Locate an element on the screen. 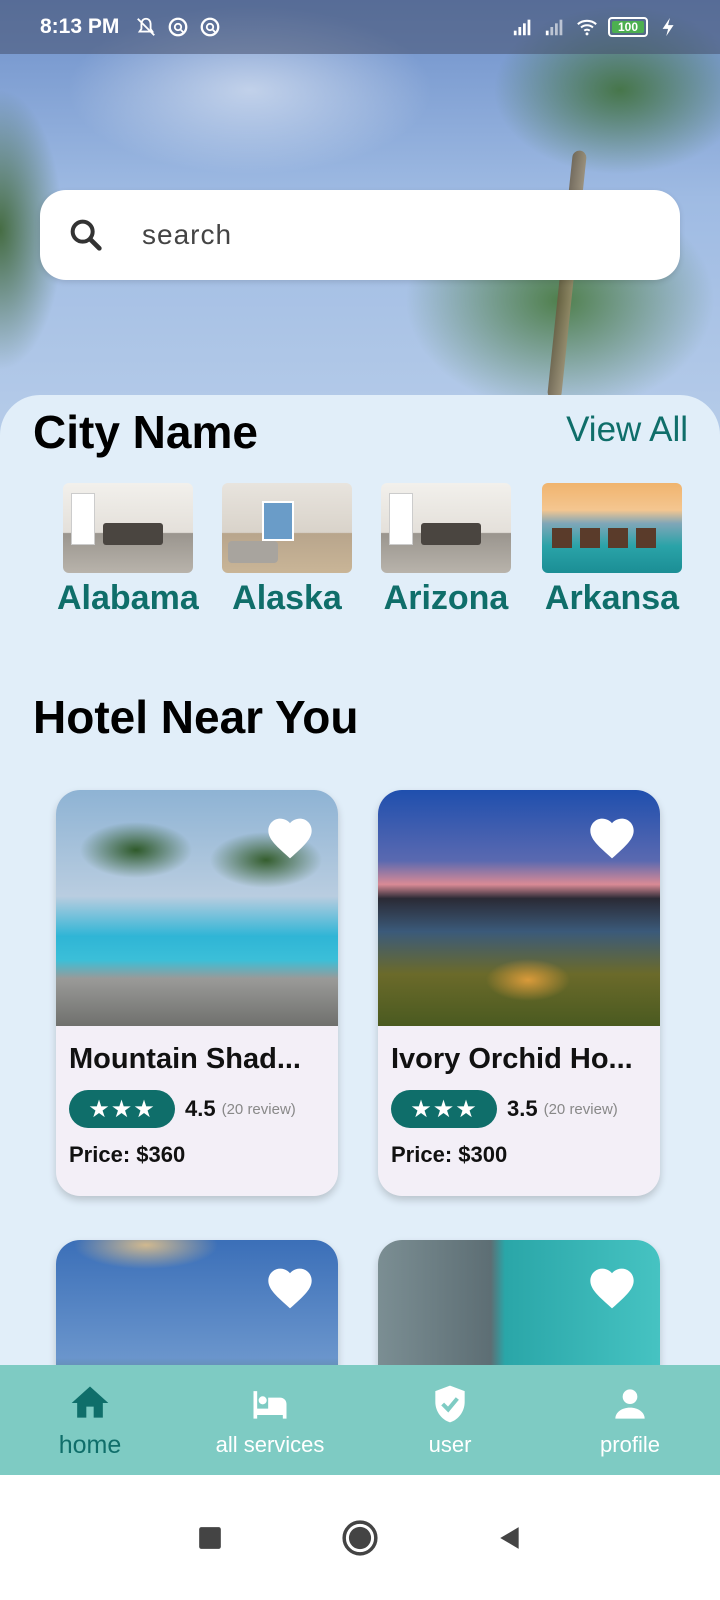 This screenshot has height=1600, width=720. status-bar: 8:13 PM 100 is located at coordinates (360, 27).